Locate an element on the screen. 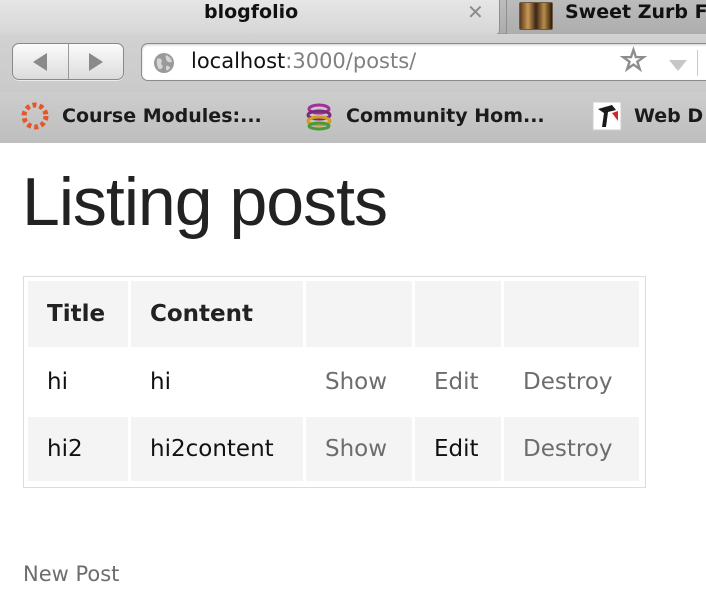  tab-strip: blogfolio ✕ Sweet Zurb F is located at coordinates (353, 17).